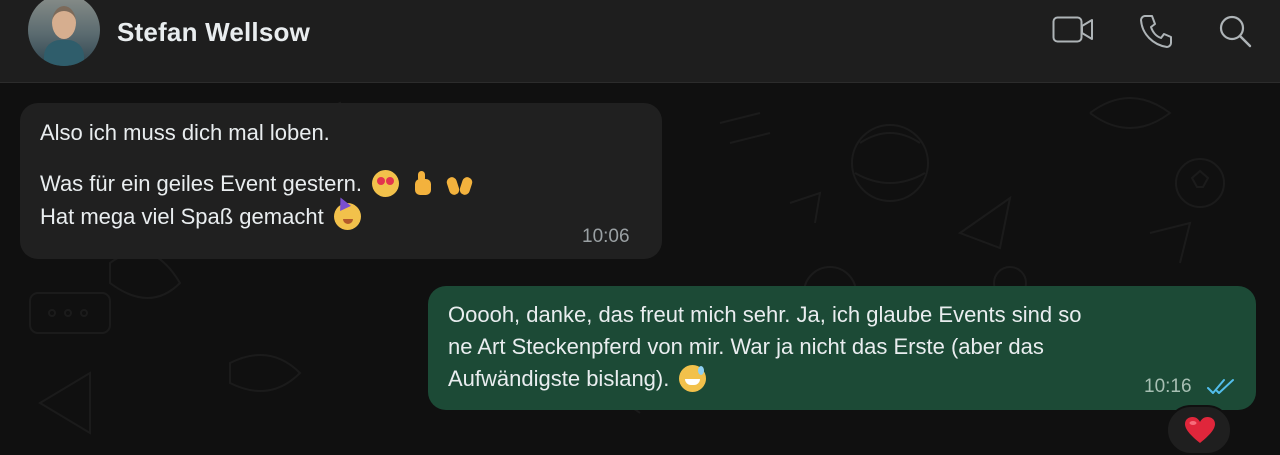  I want to click on message-line: Aufwändigste bislang)., so click(842, 380).